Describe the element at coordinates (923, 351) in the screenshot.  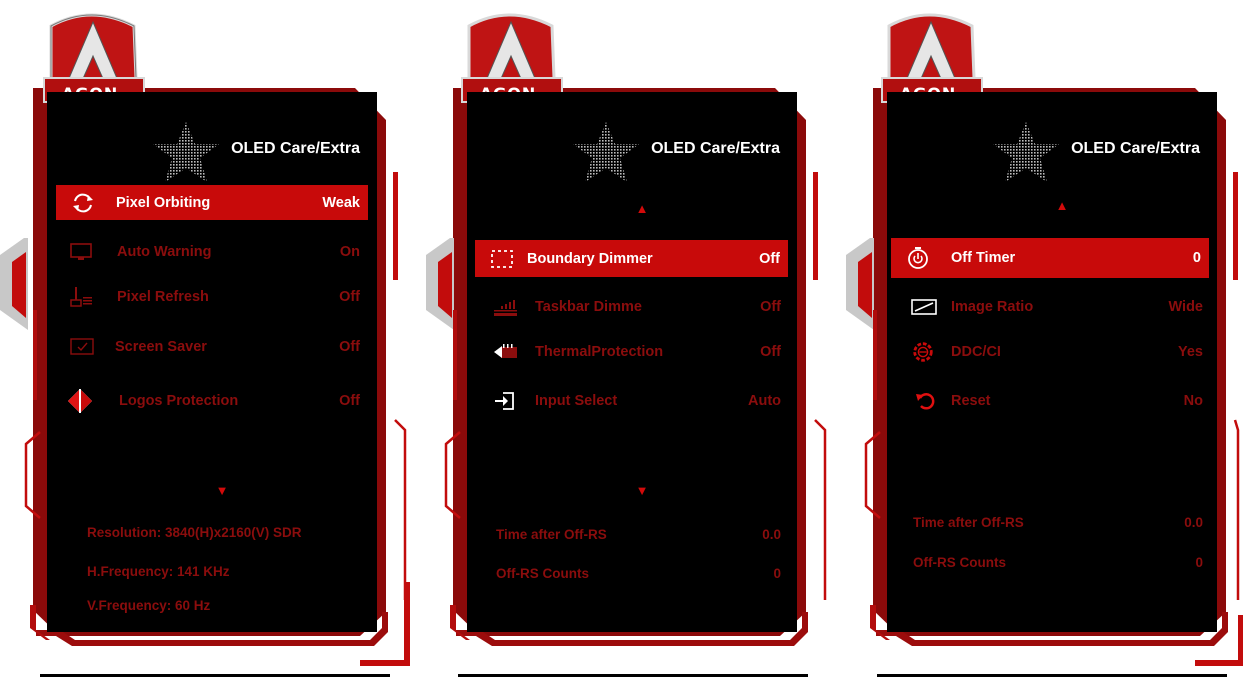
I see `ddc-ci-icon` at that location.